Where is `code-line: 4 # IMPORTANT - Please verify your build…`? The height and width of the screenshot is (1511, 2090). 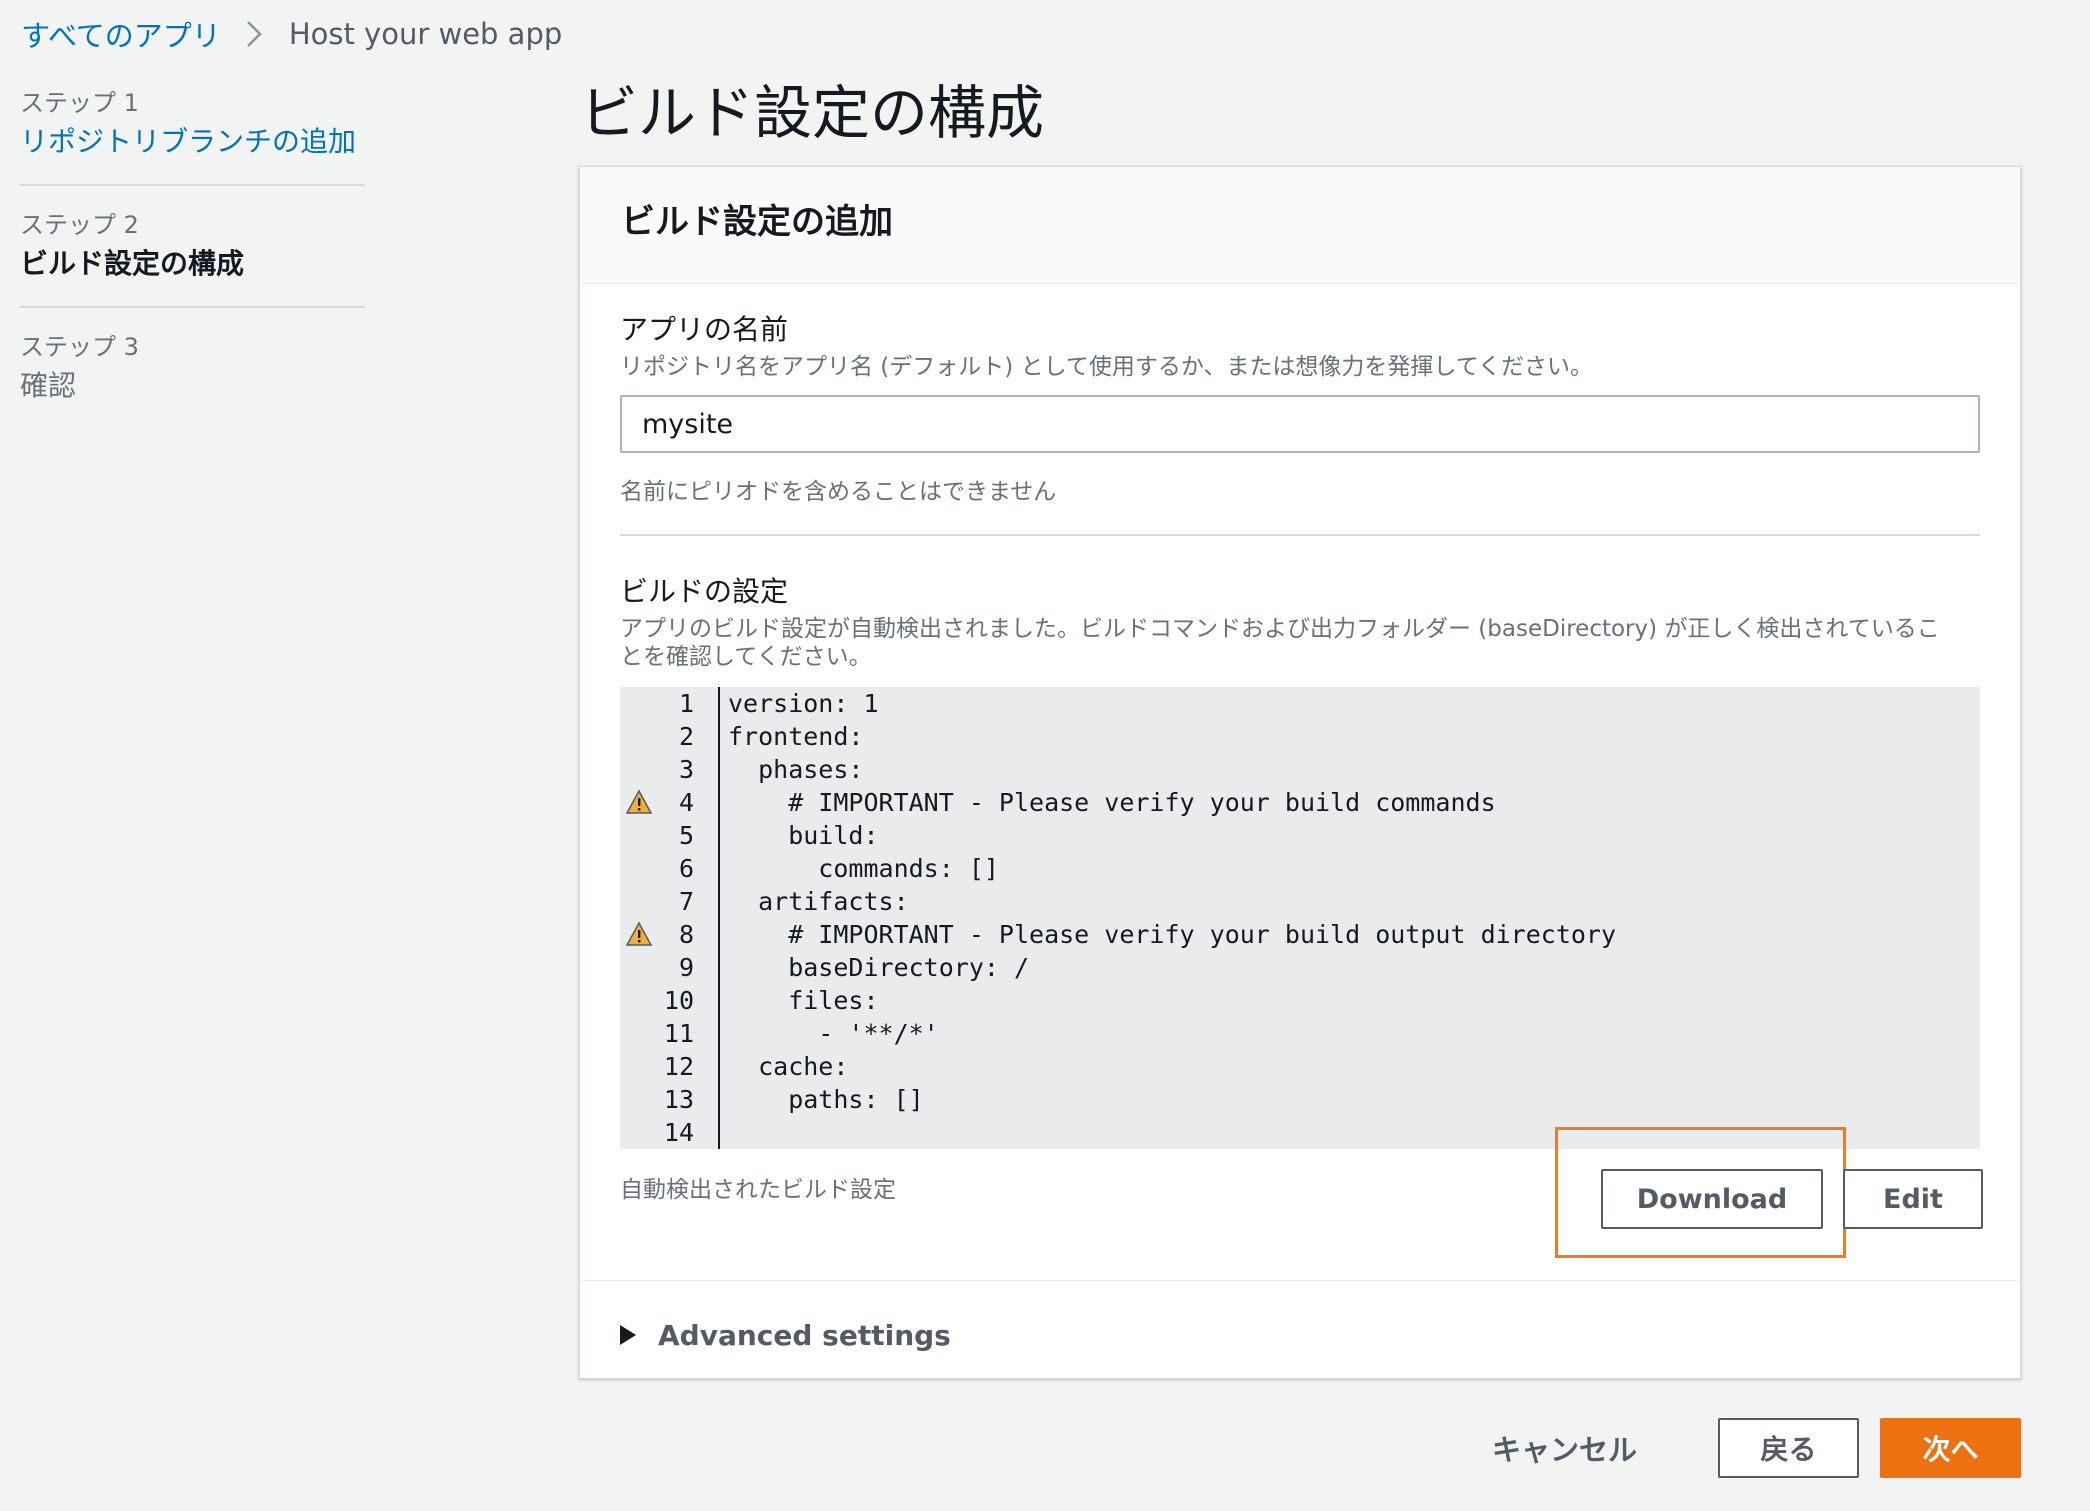 code-line: 4 # IMPORTANT - Please verify your build… is located at coordinates (1300, 802).